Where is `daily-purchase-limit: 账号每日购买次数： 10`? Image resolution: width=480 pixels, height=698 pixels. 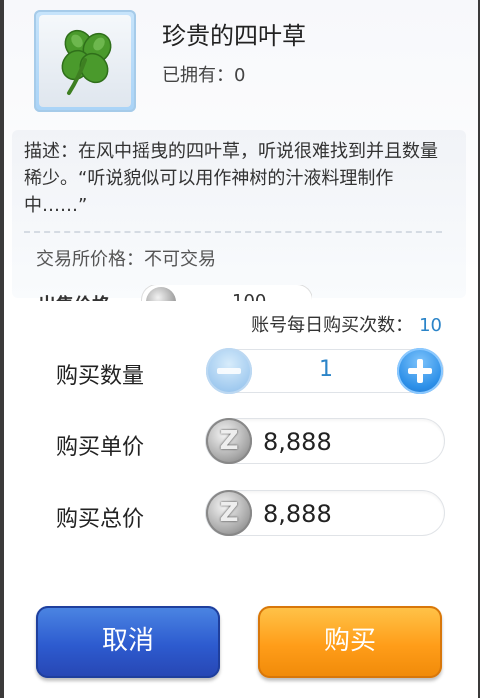
daily-purchase-limit: 账号每日购买次数： 10 is located at coordinates (346, 324).